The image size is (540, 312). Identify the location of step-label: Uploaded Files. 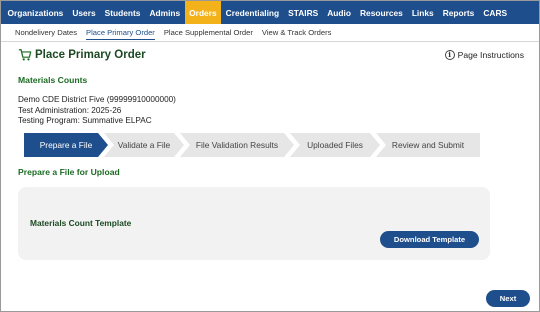
(335, 145).